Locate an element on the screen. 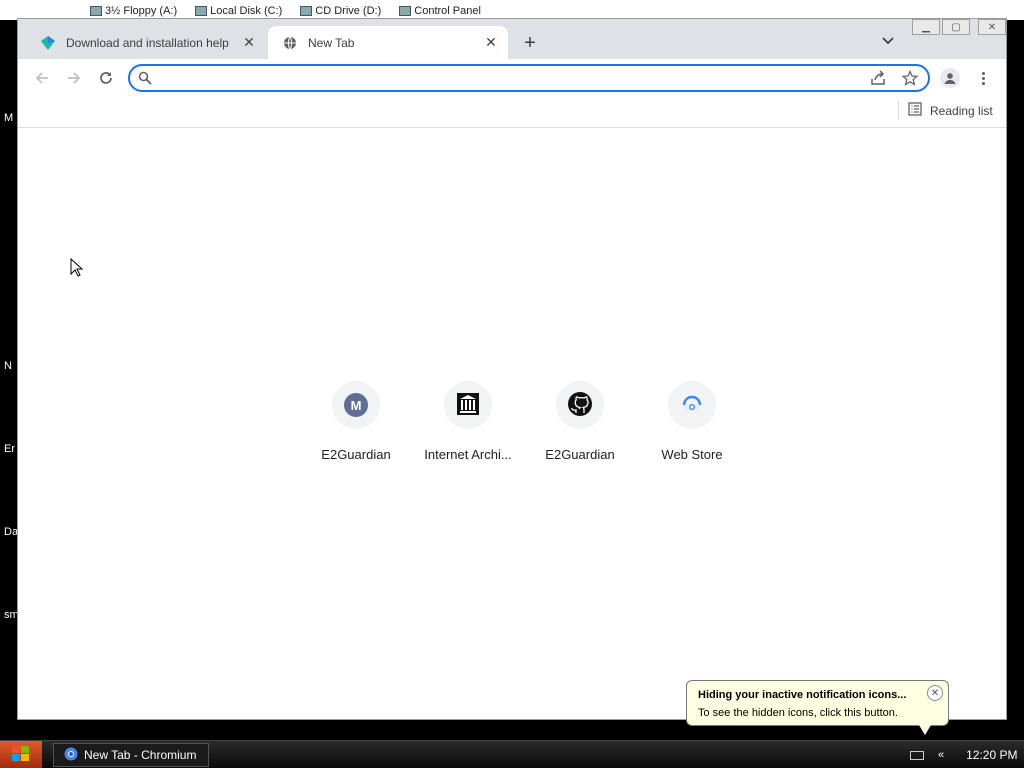  tray-expand-button: « is located at coordinates (941, 755).